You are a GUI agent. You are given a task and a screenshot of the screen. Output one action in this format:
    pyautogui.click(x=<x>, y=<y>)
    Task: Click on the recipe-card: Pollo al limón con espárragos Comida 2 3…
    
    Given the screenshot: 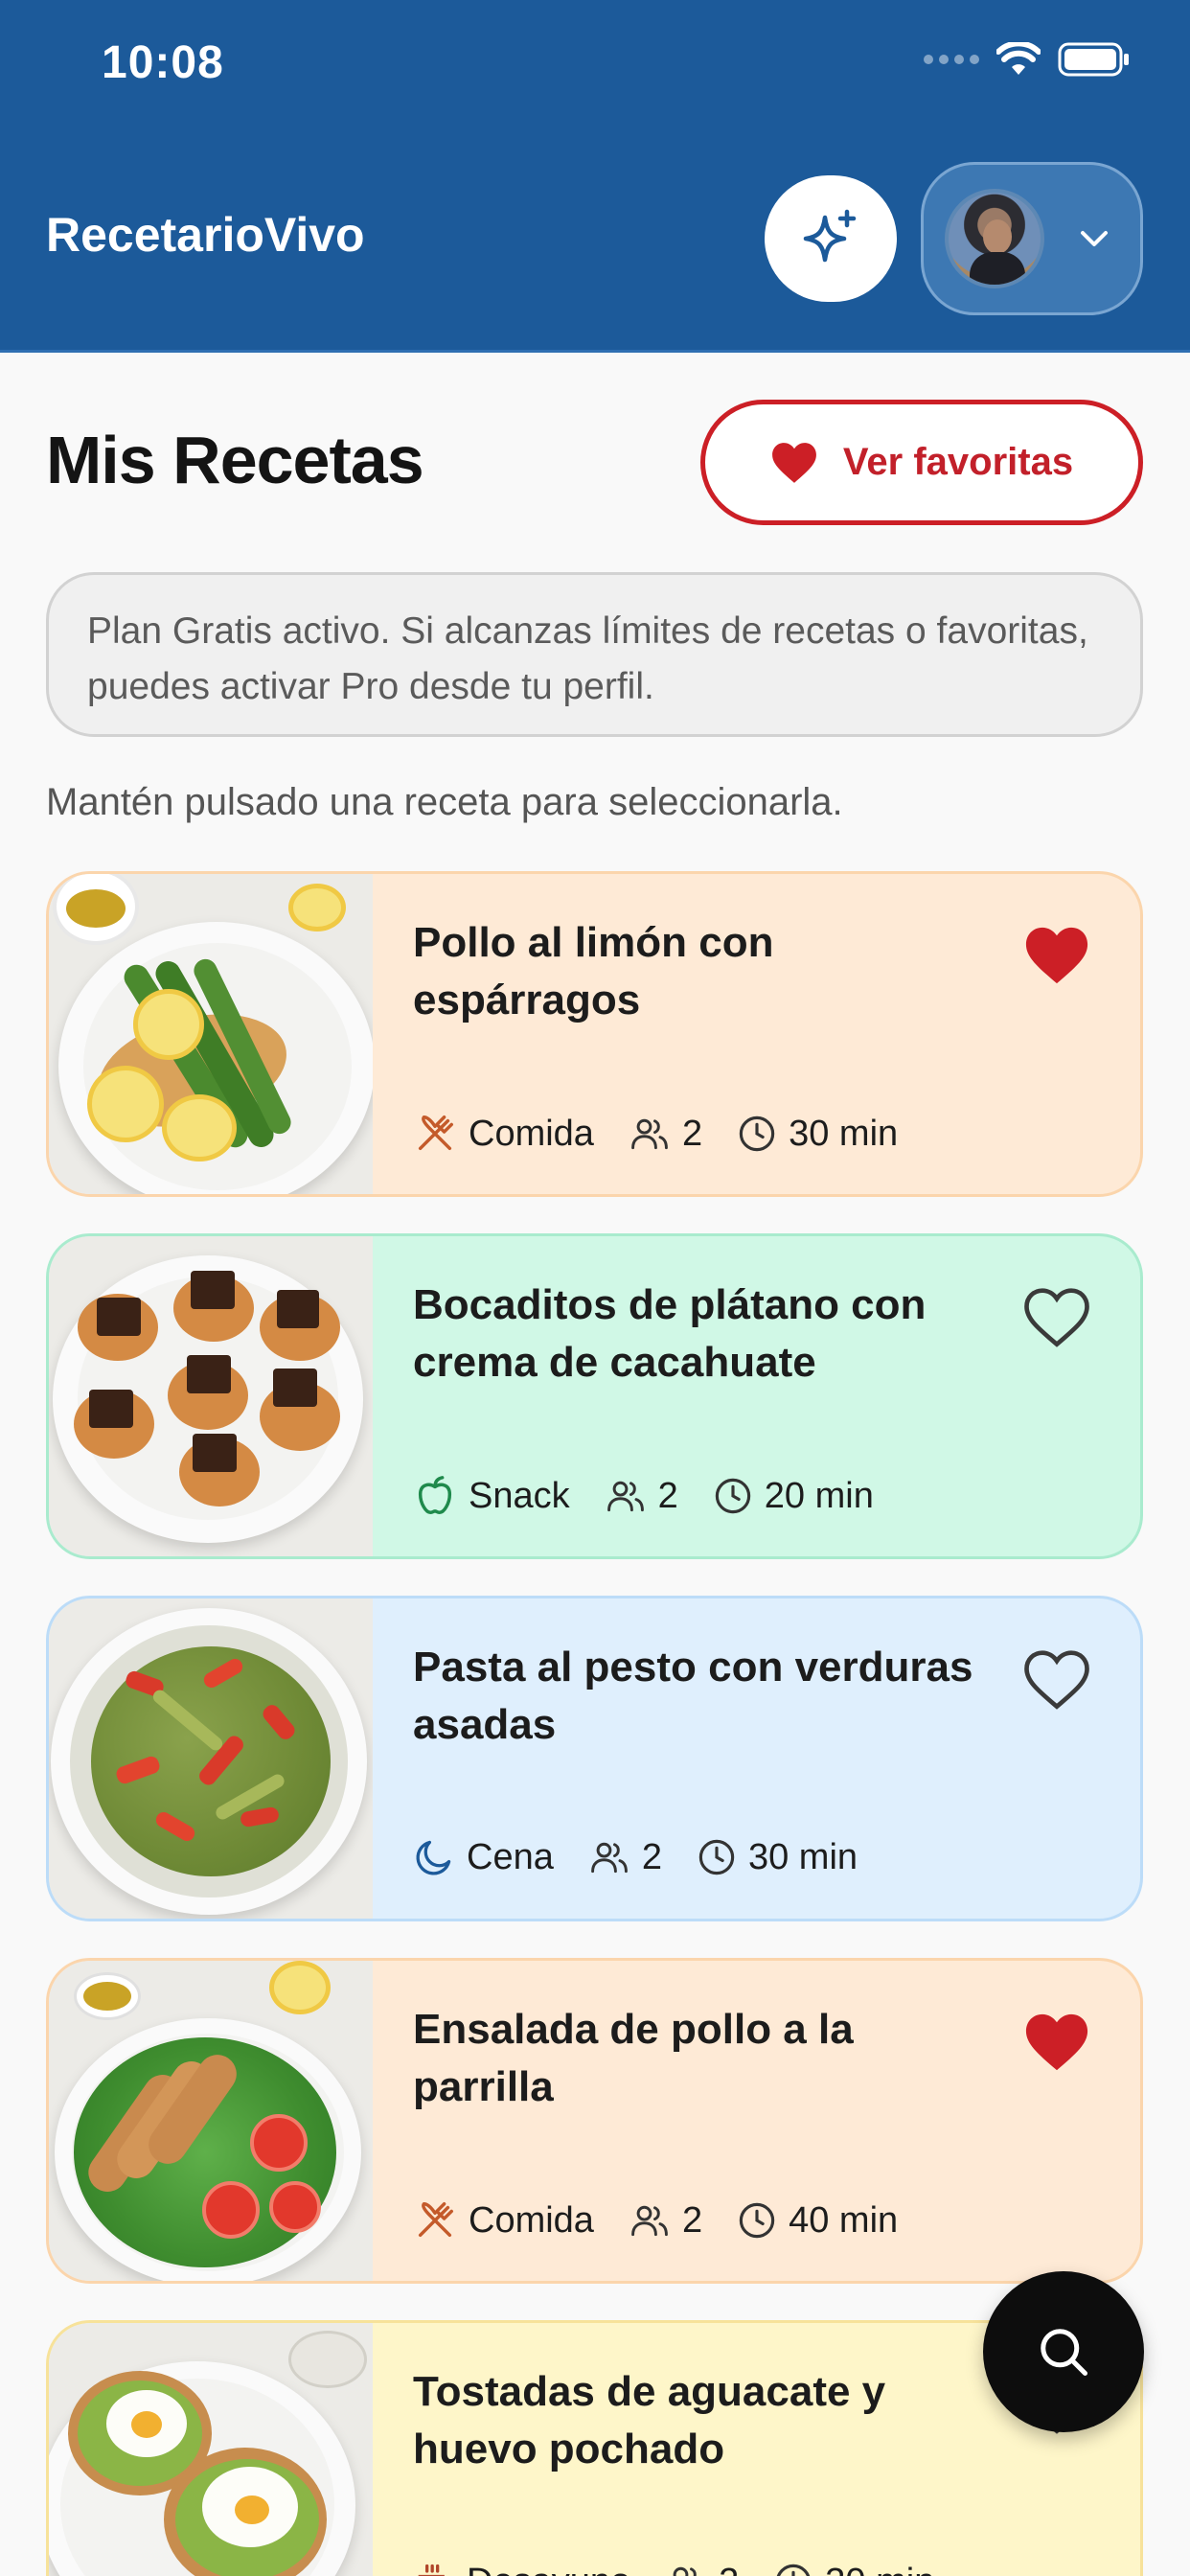 What is the action you would take?
    pyautogui.click(x=594, y=1034)
    